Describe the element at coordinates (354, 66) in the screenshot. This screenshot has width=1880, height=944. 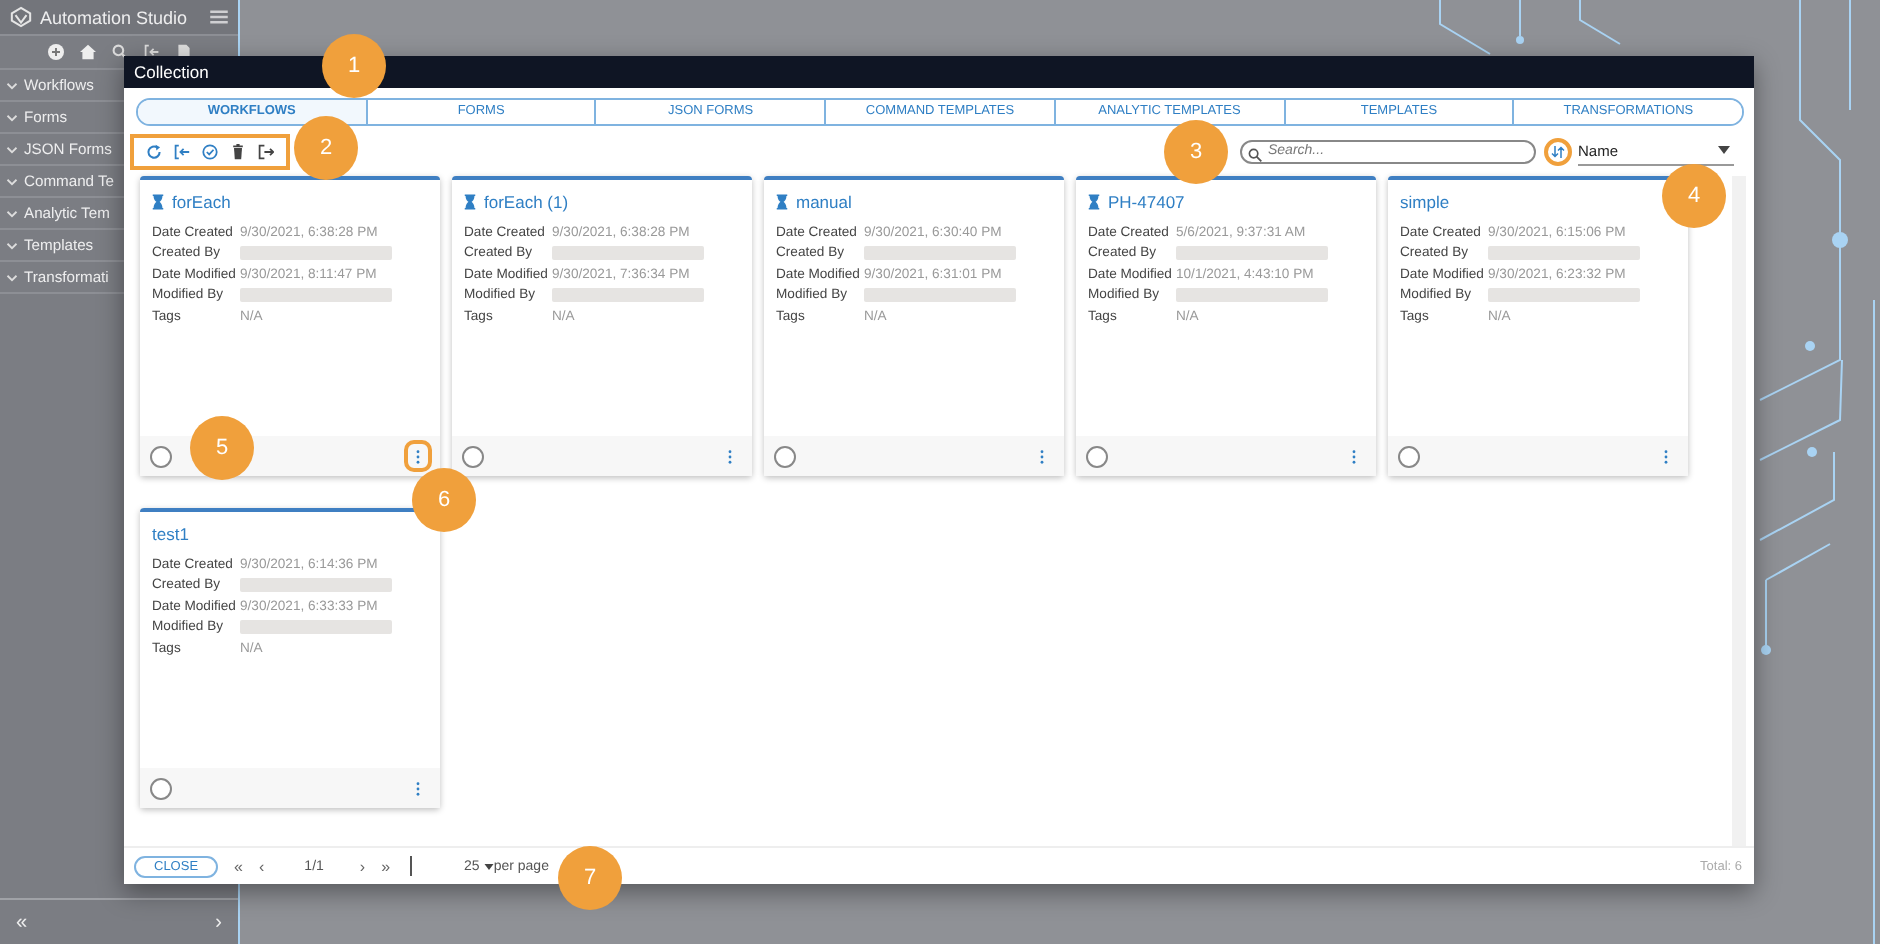
I see `callout-marker: 1` at that location.